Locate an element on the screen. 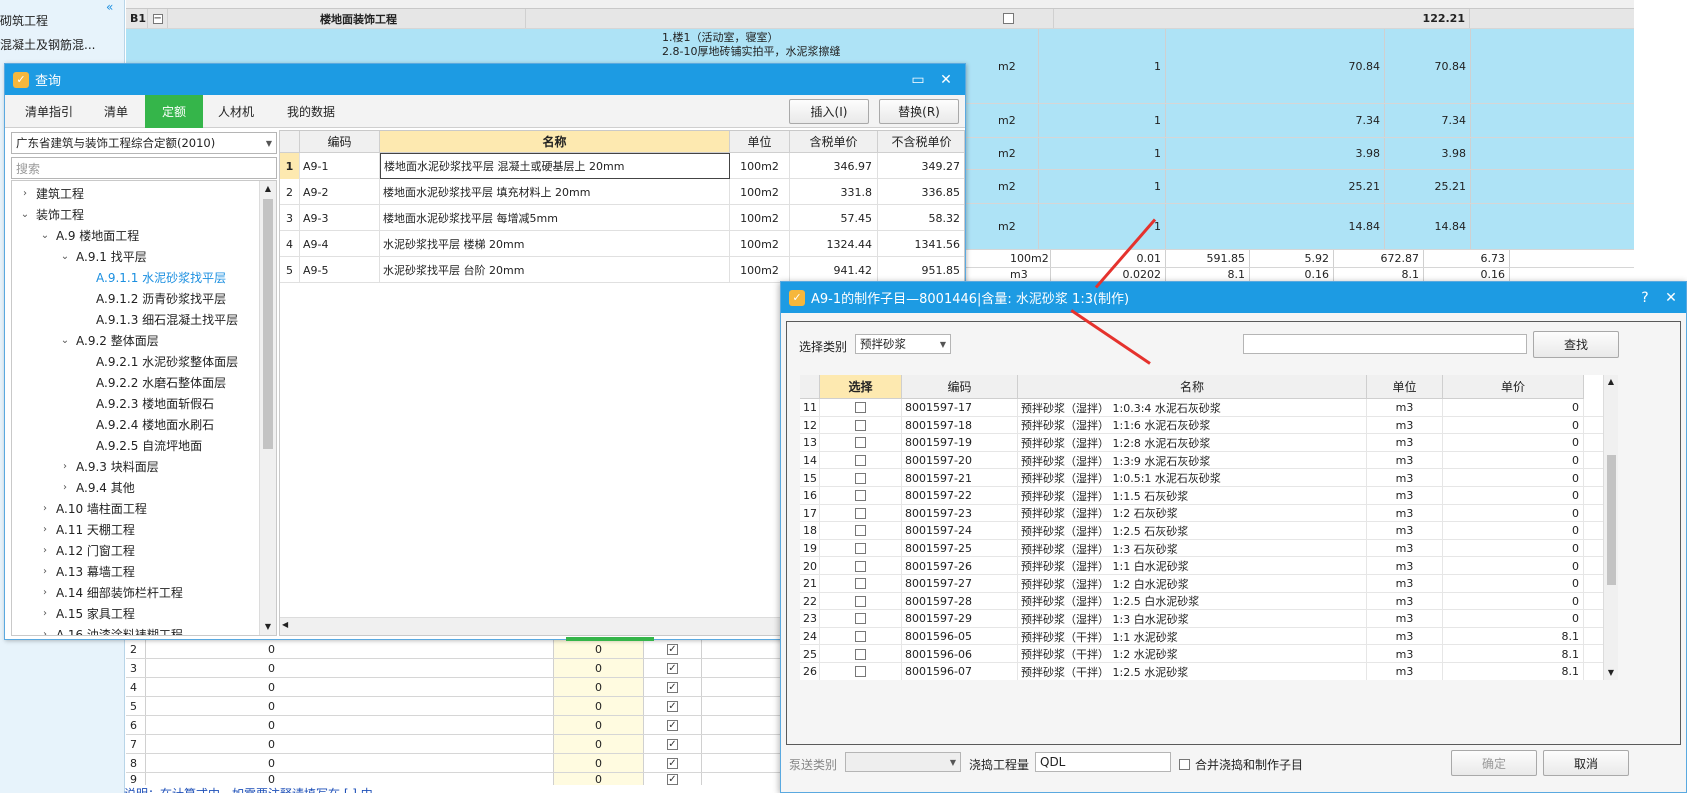  tab-bill: 清单 is located at coordinates (116, 111).